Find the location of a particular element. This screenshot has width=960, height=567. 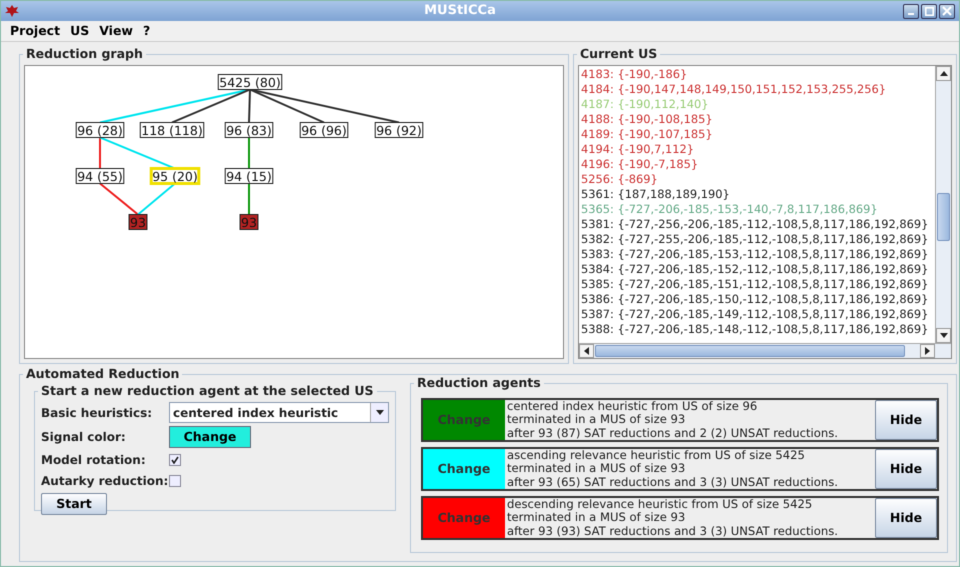

maximize-icon is located at coordinates (929, 11).